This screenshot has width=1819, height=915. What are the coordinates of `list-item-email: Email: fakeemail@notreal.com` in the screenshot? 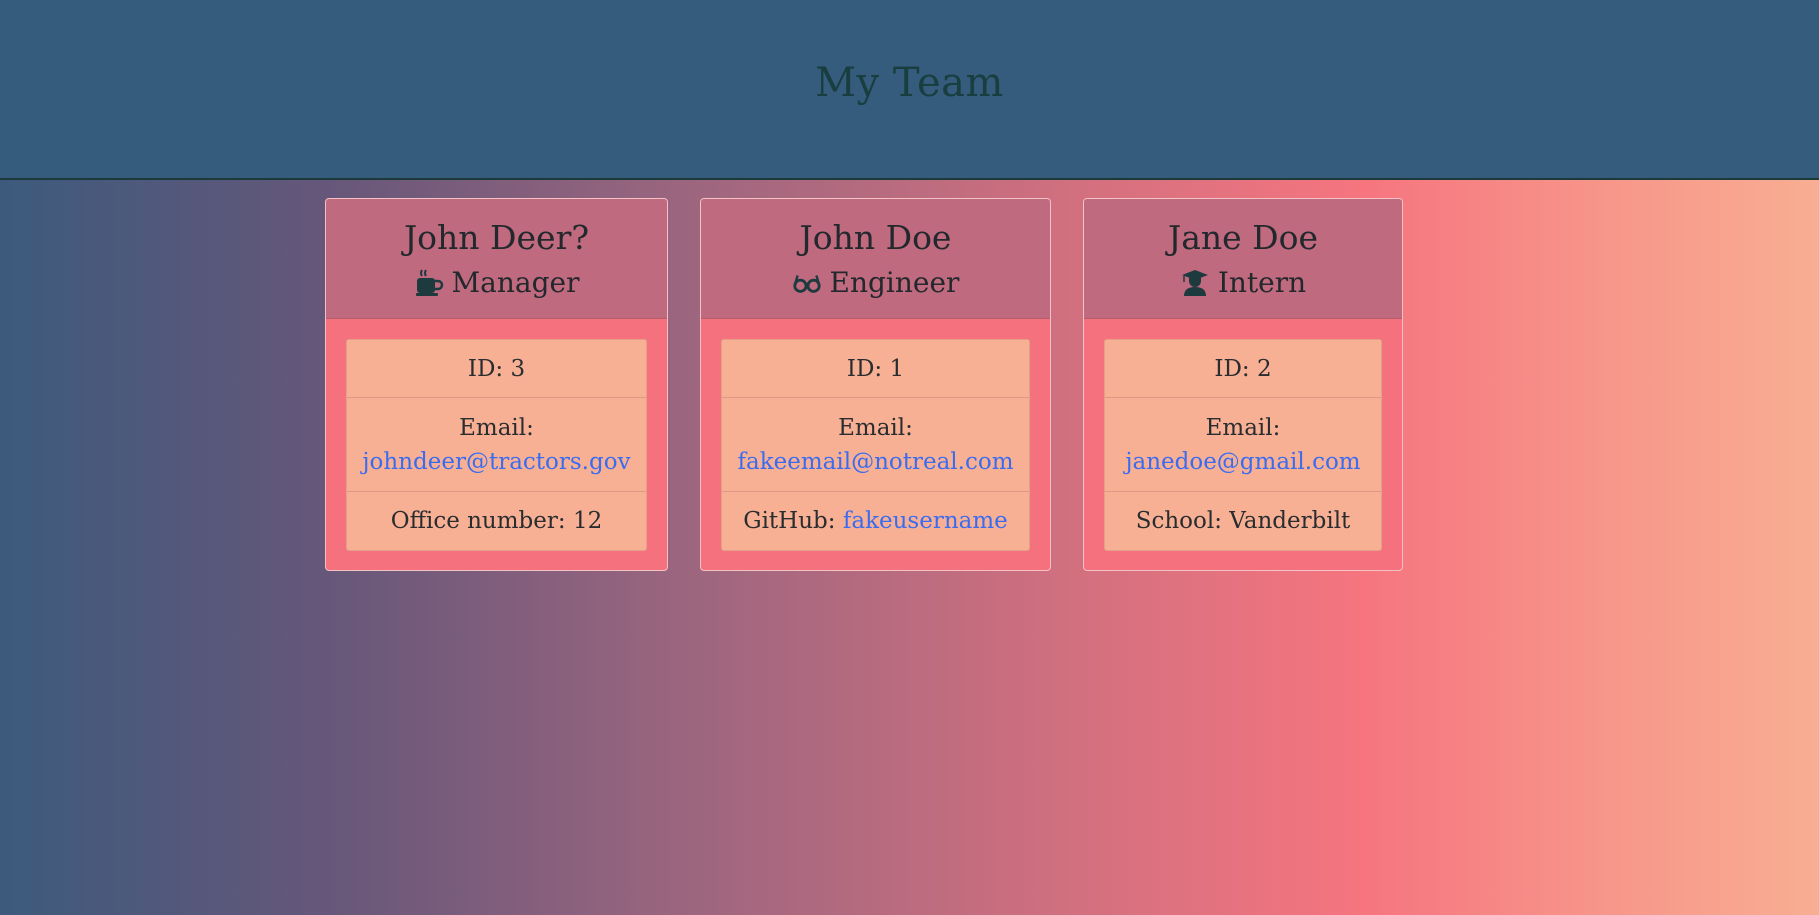 It's located at (875, 445).